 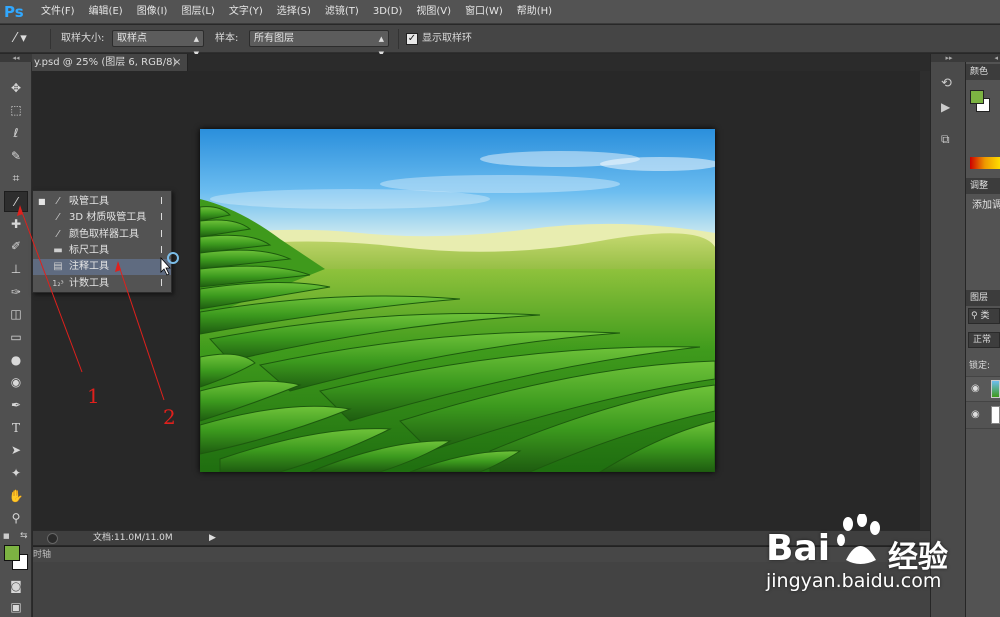 What do you see at coordinates (173, 258) in the screenshot?
I see `cursor-ring-icon` at bounding box center [173, 258].